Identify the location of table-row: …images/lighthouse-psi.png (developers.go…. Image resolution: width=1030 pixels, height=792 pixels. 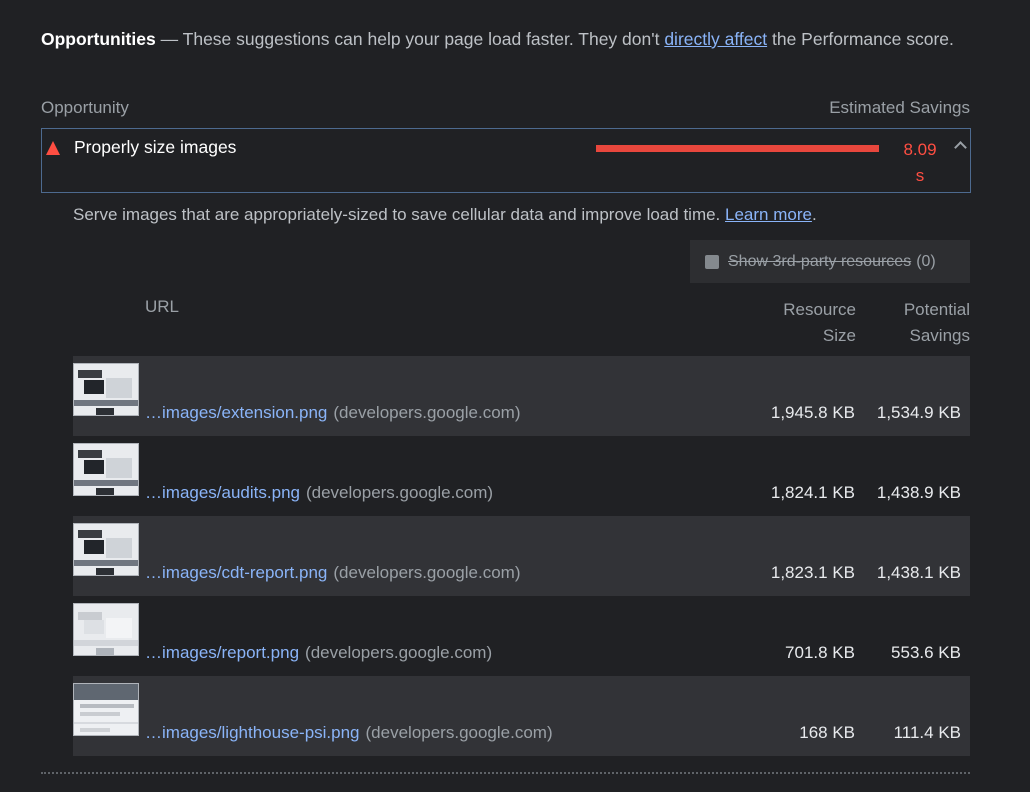
(521, 716).